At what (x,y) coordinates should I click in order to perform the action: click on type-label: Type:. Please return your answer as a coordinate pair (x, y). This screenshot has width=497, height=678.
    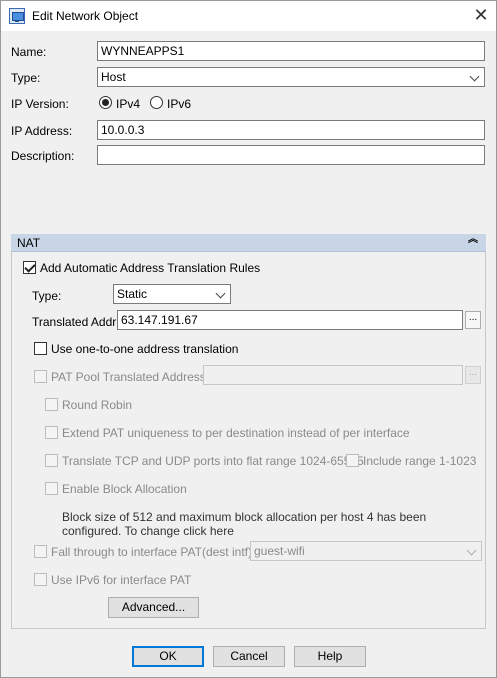
    Looking at the image, I should click on (26, 78).